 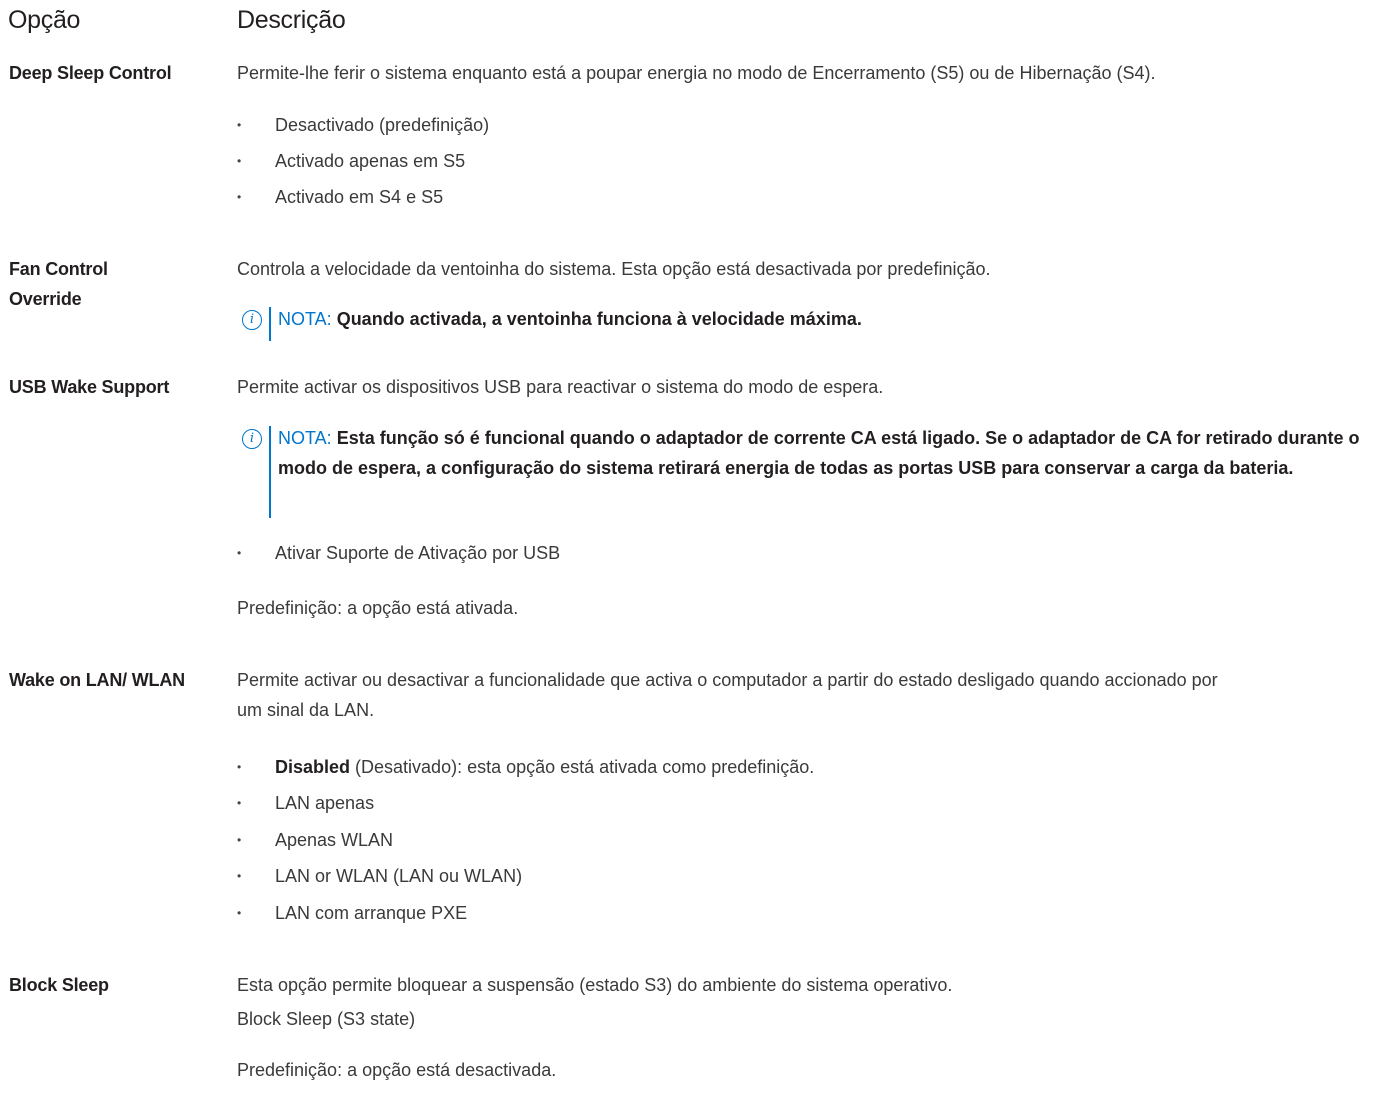 What do you see at coordinates (371, 913) in the screenshot?
I see `list-item-text: LAN com arranque PXE` at bounding box center [371, 913].